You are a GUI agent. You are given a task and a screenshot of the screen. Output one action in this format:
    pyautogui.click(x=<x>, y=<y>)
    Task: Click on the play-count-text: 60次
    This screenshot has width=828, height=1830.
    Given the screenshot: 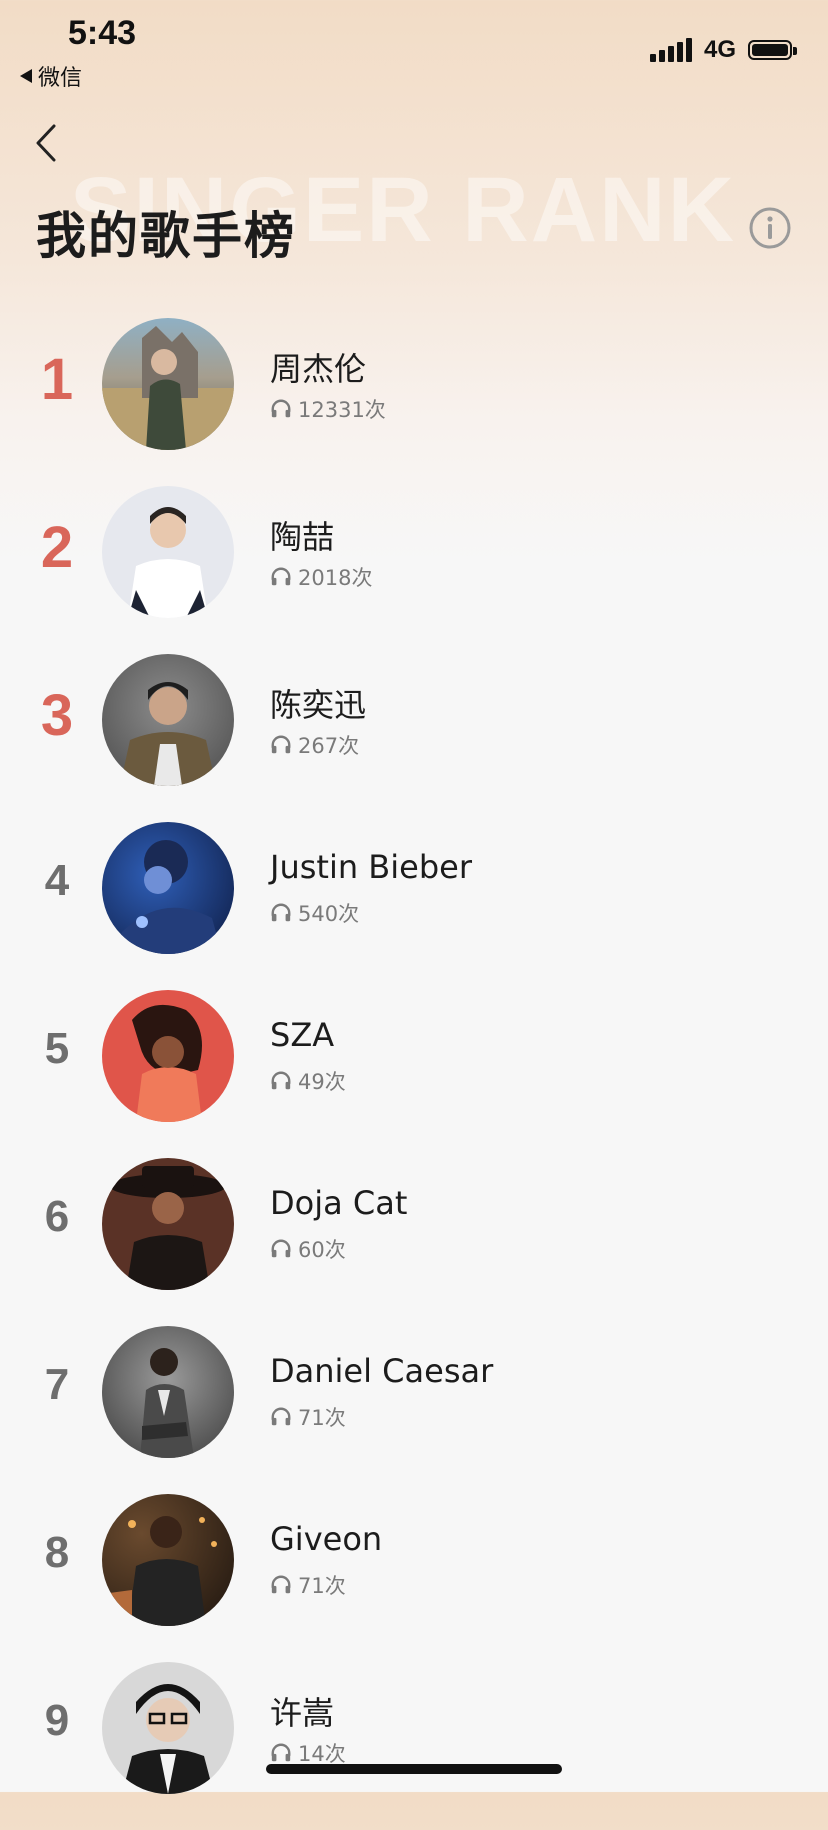 What is the action you would take?
    pyautogui.click(x=322, y=1250)
    